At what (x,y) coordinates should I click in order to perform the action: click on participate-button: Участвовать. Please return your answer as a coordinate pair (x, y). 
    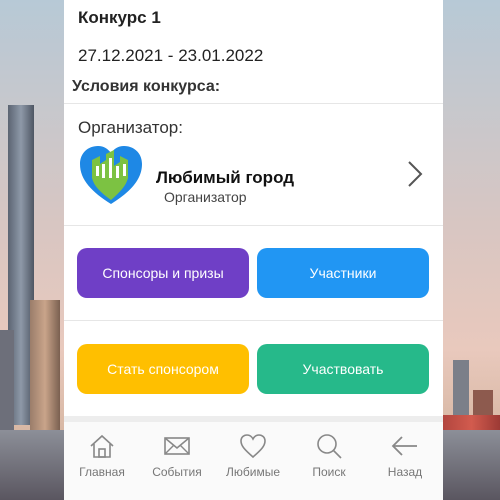
    Looking at the image, I should click on (343, 369).